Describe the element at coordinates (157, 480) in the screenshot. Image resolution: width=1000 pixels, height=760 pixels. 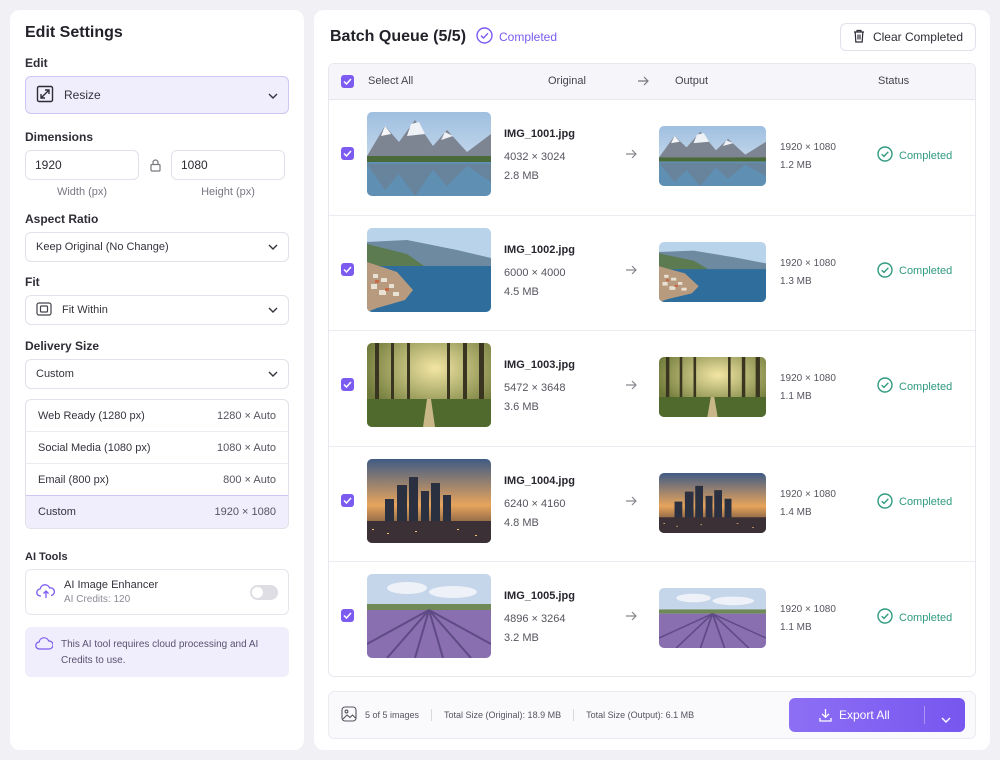
I see `preset-email: Email (800 px) 800 × Auto` at that location.